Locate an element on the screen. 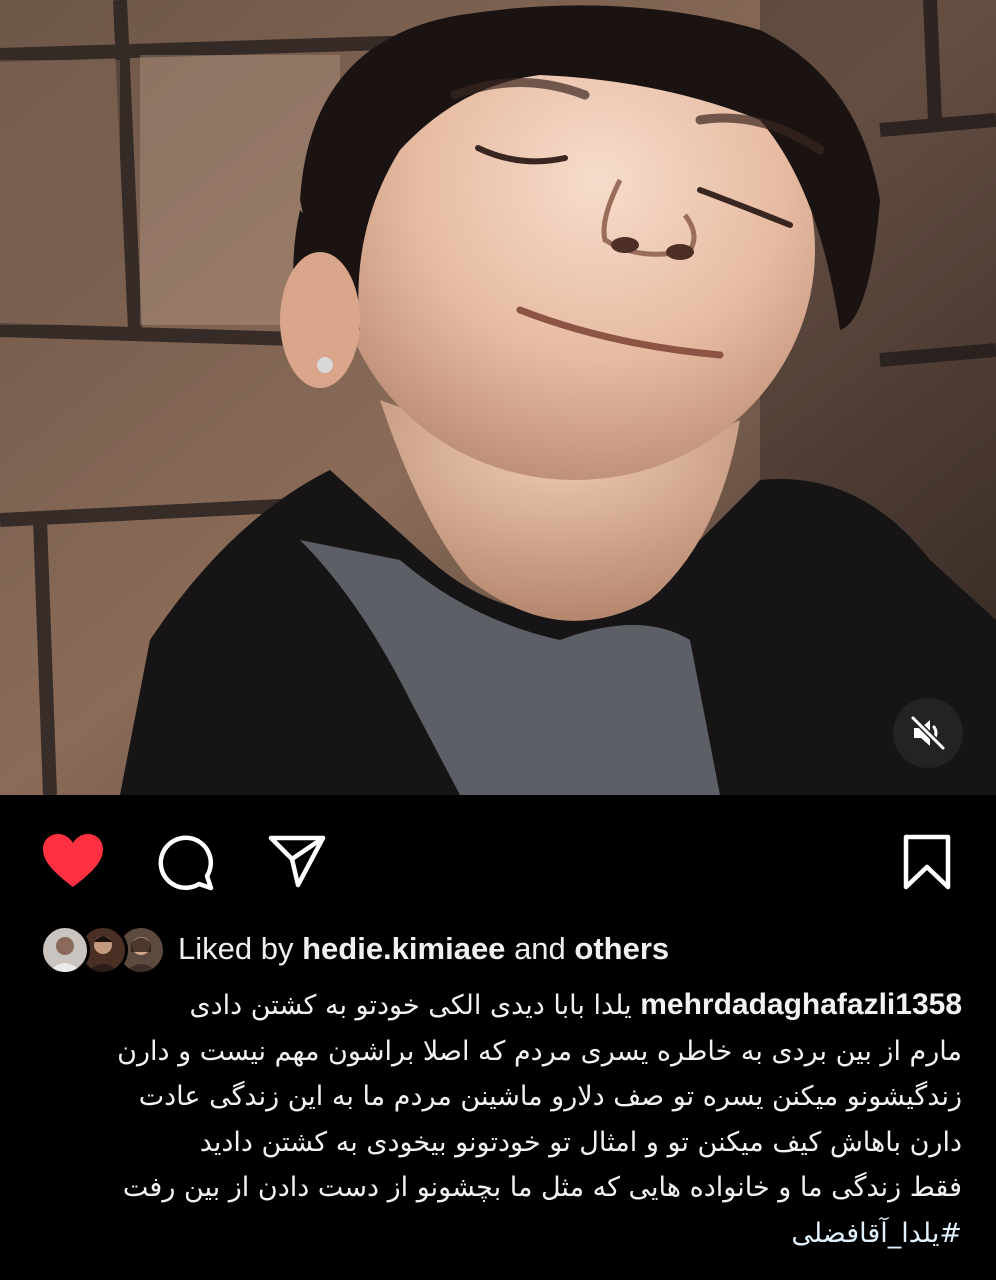 Image resolution: width=996 pixels, height=1280 pixels. likes-others-link: others is located at coordinates (621, 948).